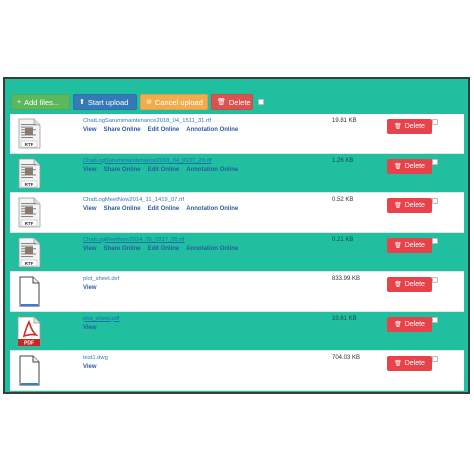  I want to click on cancel-icon: ⊘, so click(149, 102).